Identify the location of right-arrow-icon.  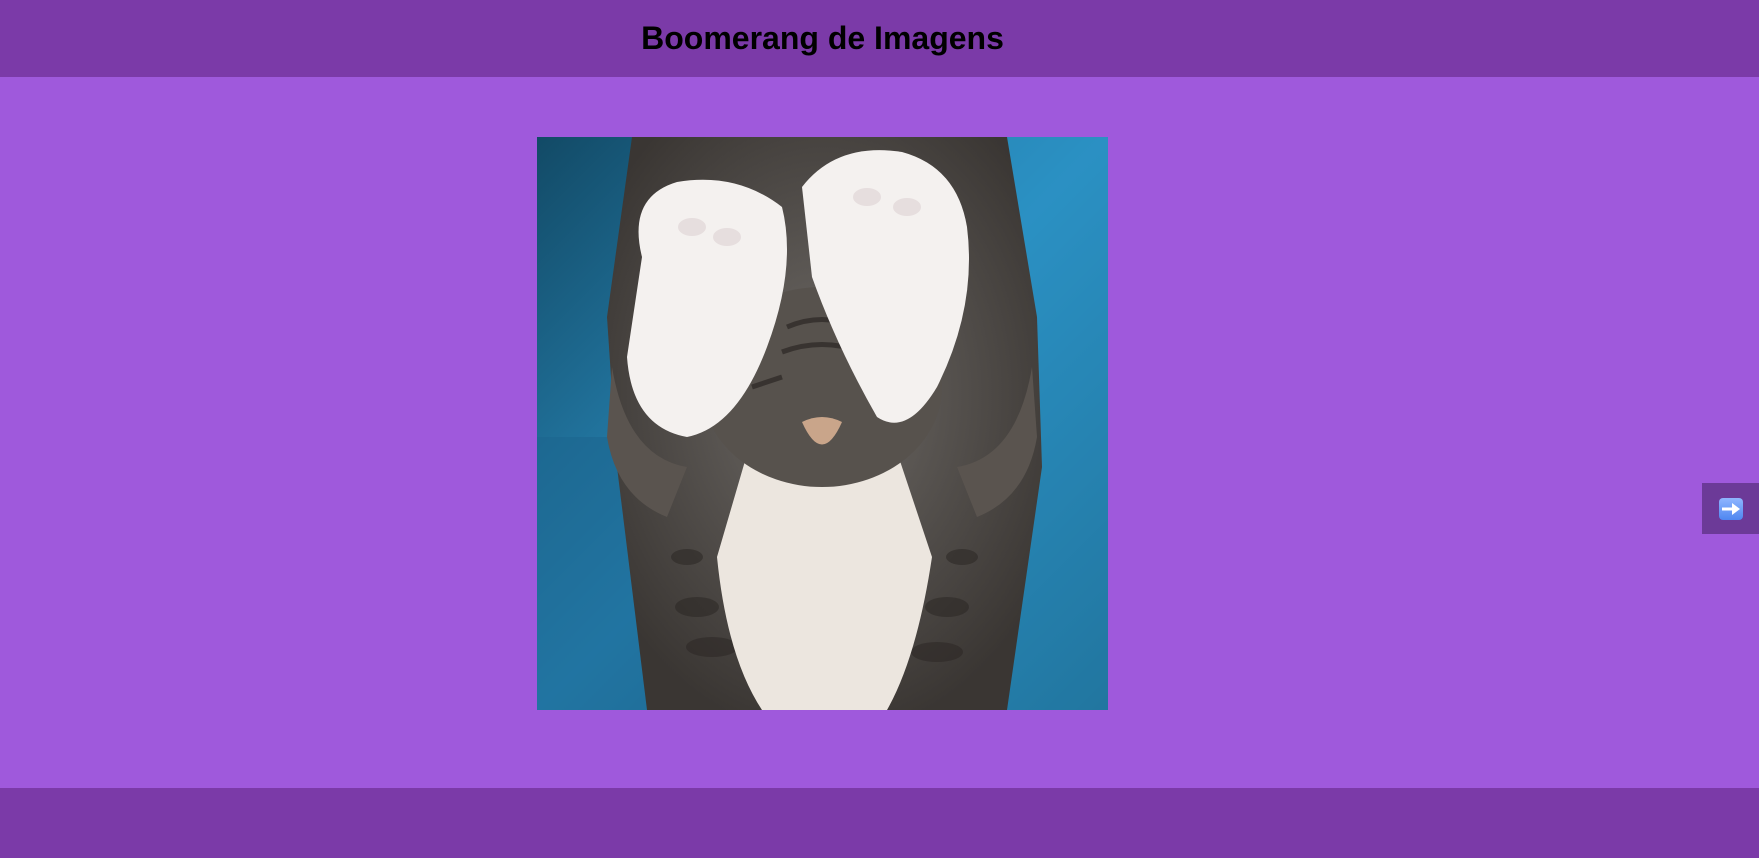
(1730, 508).